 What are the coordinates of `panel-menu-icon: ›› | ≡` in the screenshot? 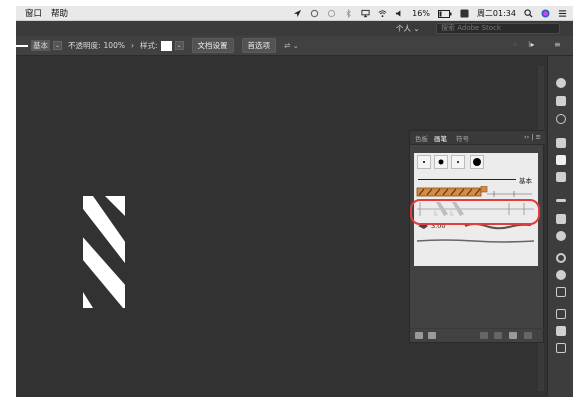 It's located at (532, 137).